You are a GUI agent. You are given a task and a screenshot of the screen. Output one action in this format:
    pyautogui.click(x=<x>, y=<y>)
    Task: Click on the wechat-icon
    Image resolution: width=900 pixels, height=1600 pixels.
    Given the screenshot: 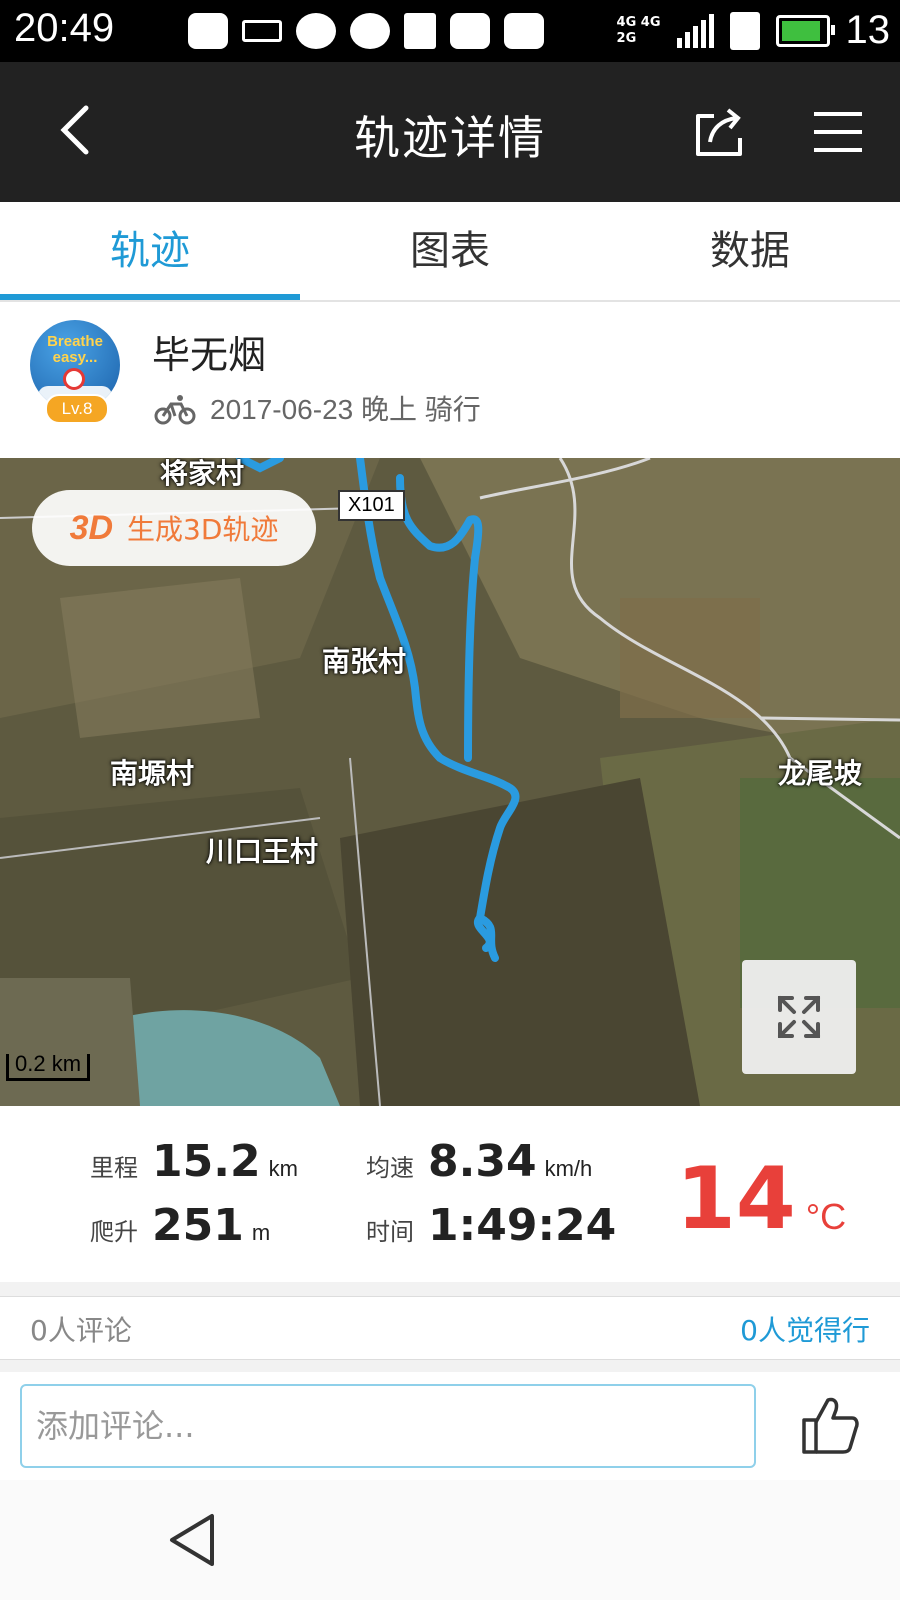 What is the action you would take?
    pyautogui.click(x=370, y=31)
    